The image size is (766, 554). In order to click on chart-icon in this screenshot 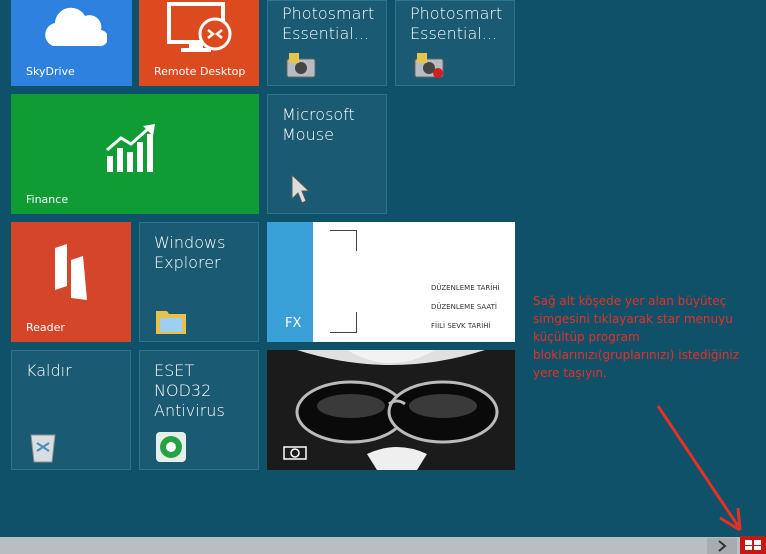, I will do `click(133, 148)`.